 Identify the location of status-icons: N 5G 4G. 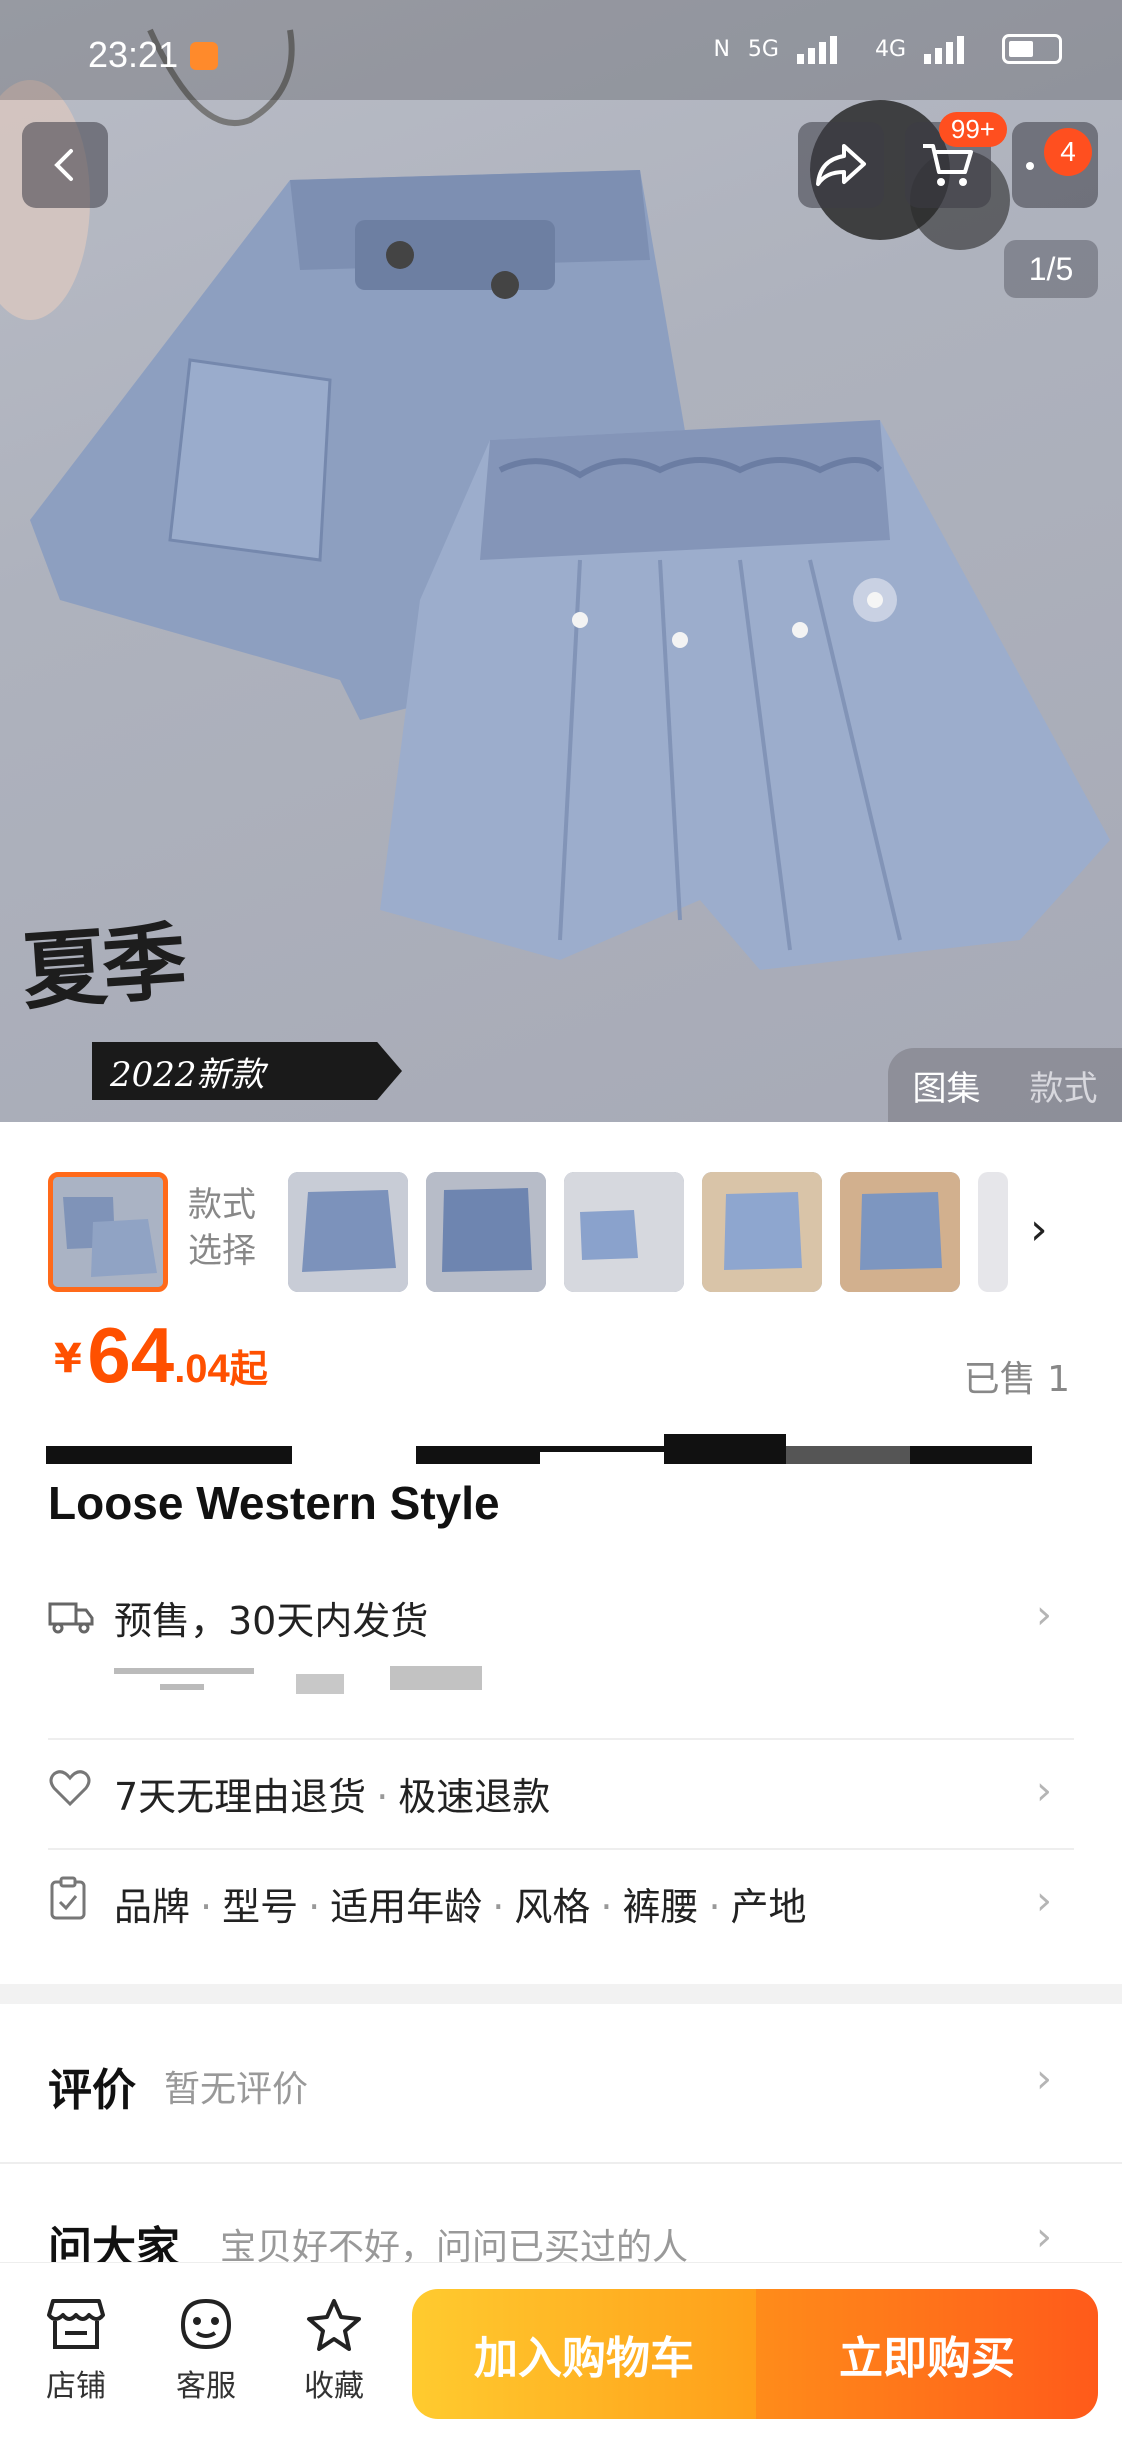
(887, 49).